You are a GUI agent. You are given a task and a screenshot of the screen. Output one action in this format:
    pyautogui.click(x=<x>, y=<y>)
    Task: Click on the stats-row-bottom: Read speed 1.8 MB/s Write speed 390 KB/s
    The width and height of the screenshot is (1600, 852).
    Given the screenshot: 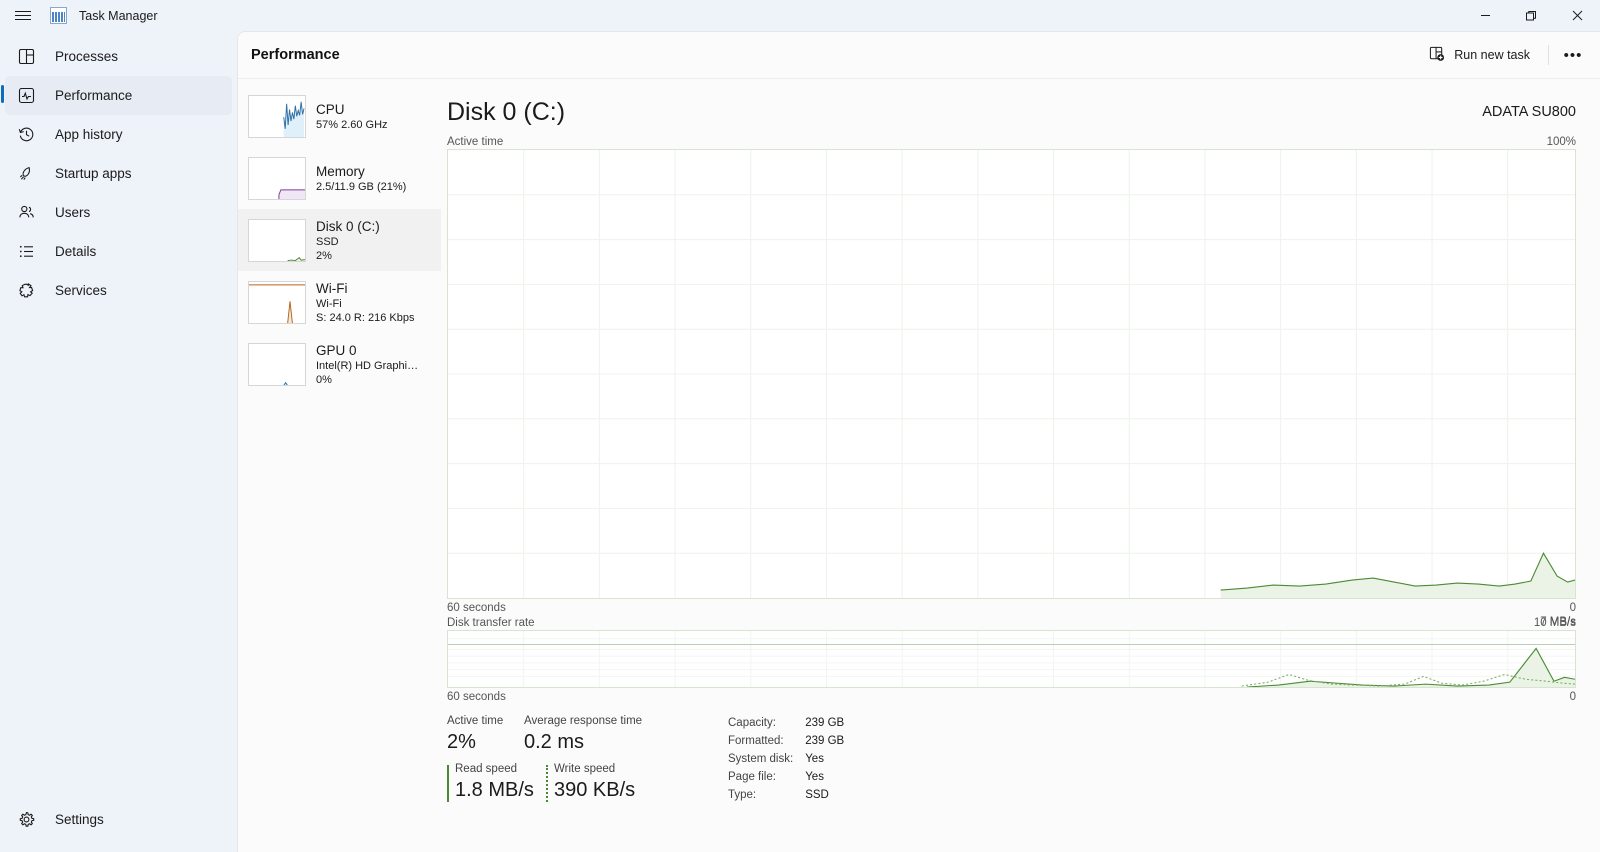 What is the action you would take?
    pyautogui.click(x=572, y=783)
    